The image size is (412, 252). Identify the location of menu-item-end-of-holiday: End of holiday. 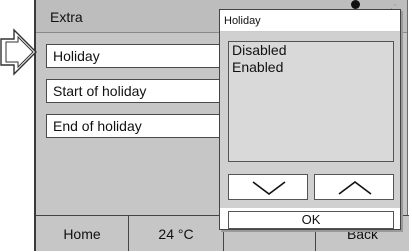
(135, 126).